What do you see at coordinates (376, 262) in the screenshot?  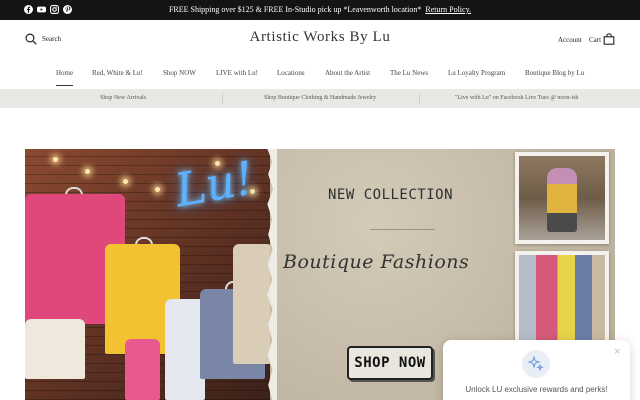 I see `boutique-fashions-script: Boutique Fashions` at bounding box center [376, 262].